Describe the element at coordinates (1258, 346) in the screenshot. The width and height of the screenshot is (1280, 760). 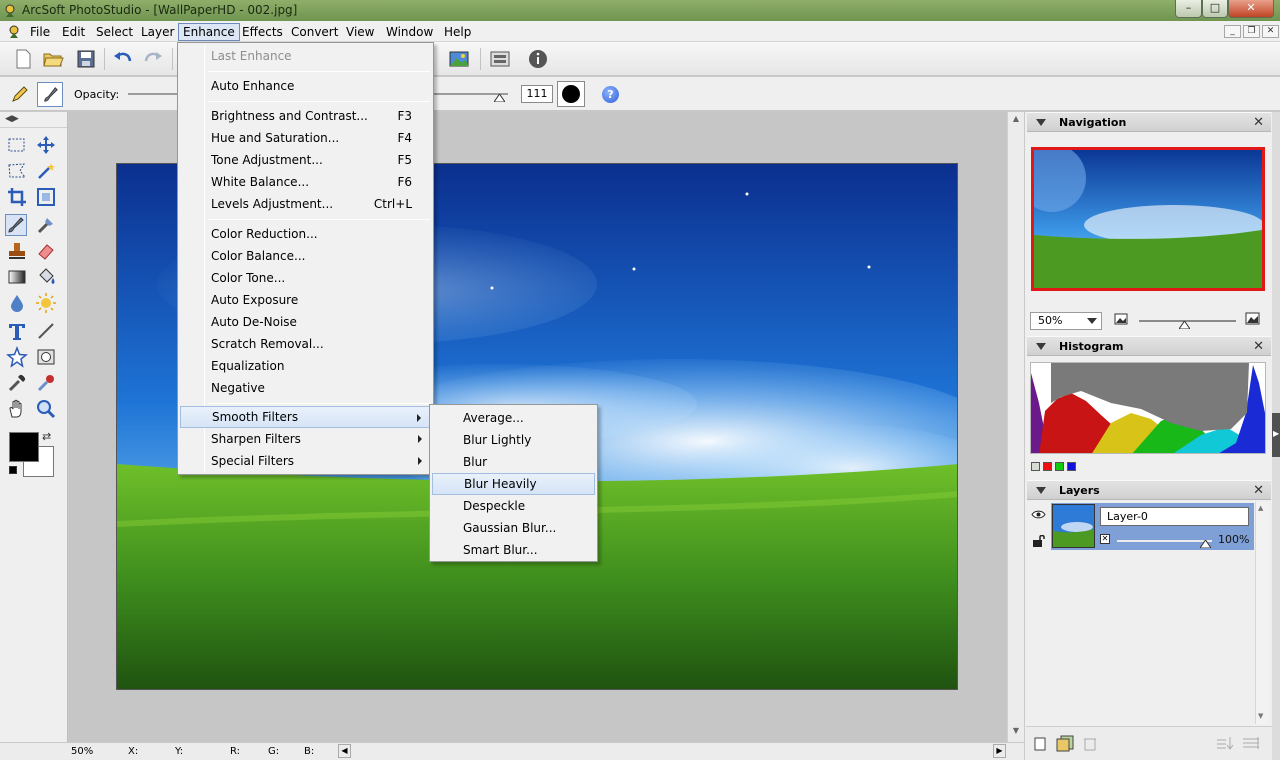
I see `close-histogram-icon: ✕` at that location.